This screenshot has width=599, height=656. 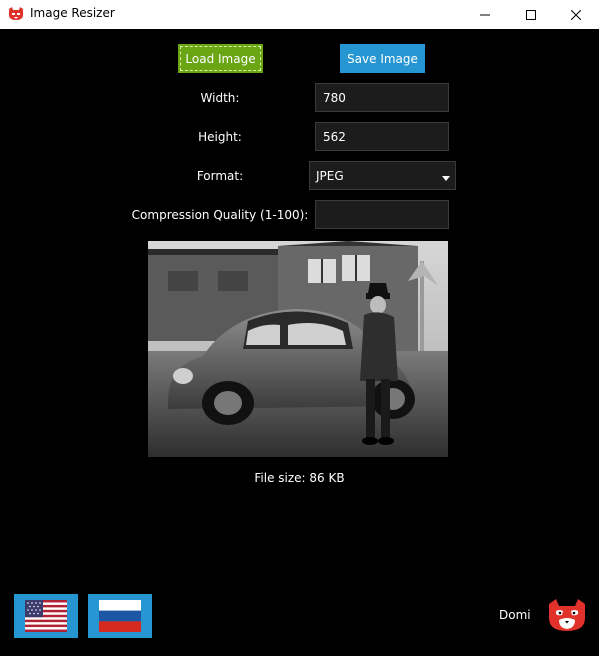 What do you see at coordinates (382, 58) in the screenshot?
I see `save-image-button: Save Image` at bounding box center [382, 58].